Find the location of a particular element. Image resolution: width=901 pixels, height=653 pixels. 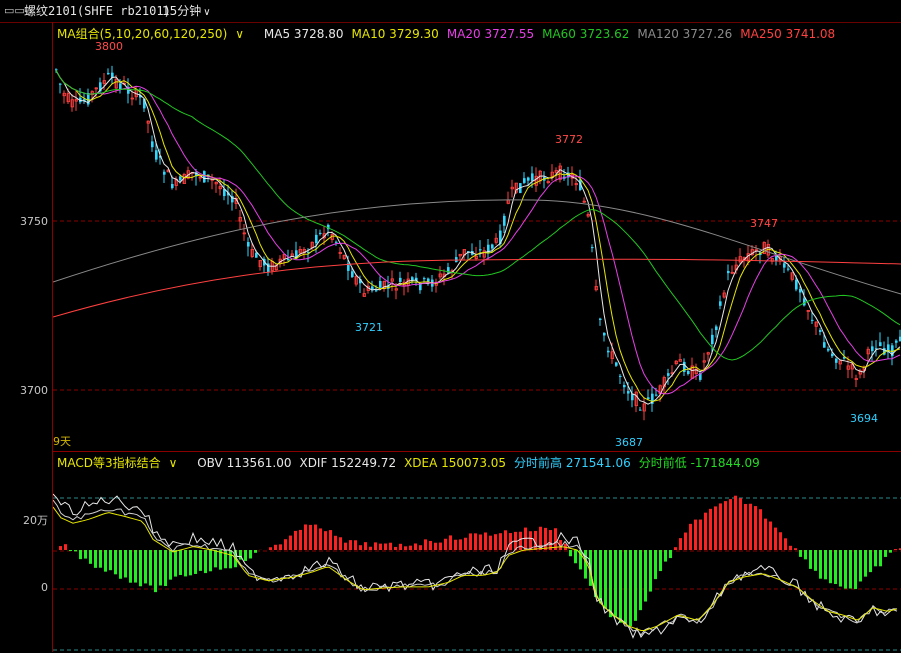

ma-value: MA60 3723.62 is located at coordinates (585, 34).